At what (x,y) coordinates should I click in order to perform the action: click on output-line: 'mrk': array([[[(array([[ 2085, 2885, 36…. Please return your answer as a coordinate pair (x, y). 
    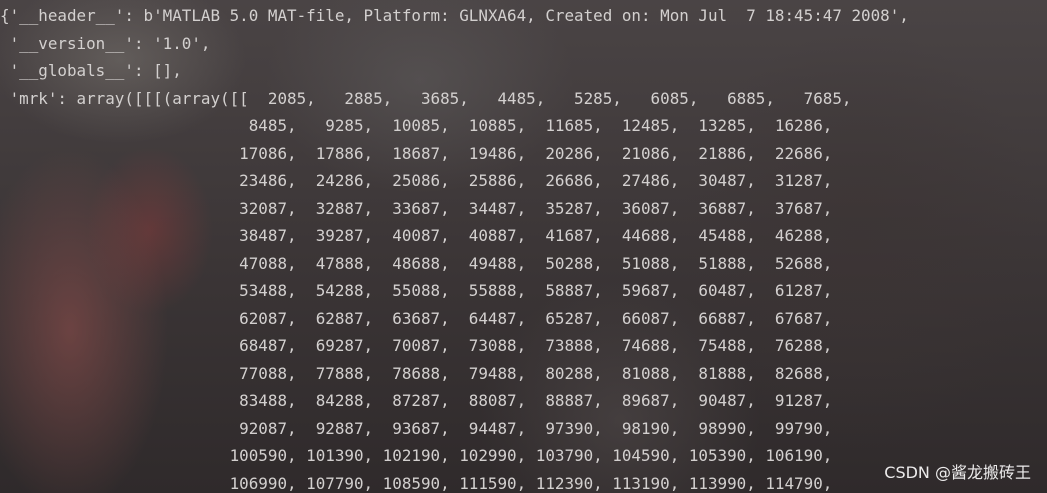
    Looking at the image, I should click on (426, 98).